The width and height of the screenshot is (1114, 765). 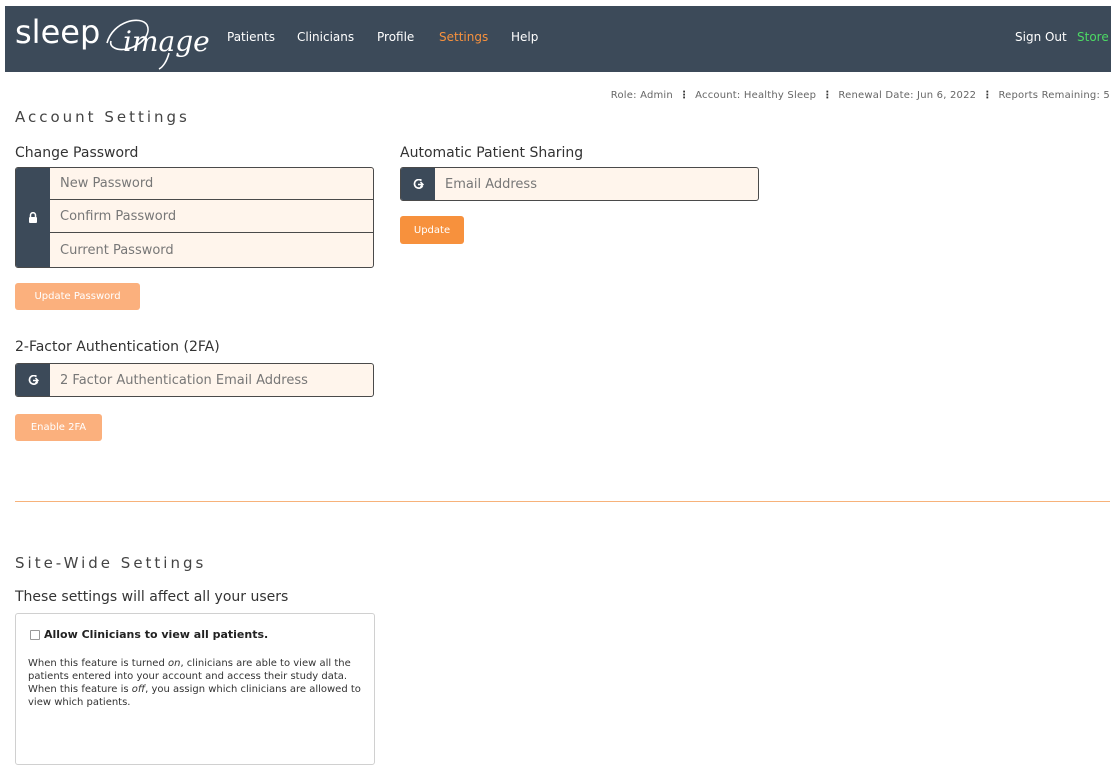 I want to click on sign-out-link: Sign Out, so click(x=1041, y=37).